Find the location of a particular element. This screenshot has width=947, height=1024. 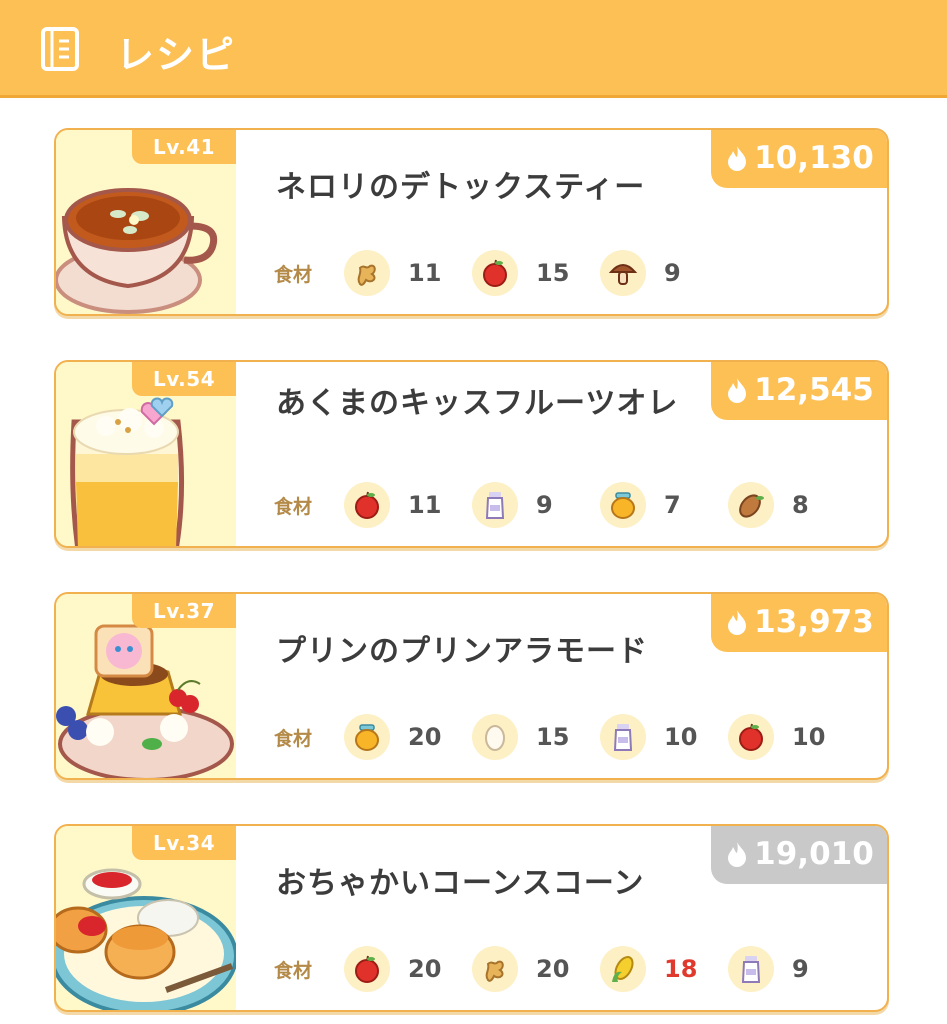

energy-badge: 10,130 is located at coordinates (799, 159).